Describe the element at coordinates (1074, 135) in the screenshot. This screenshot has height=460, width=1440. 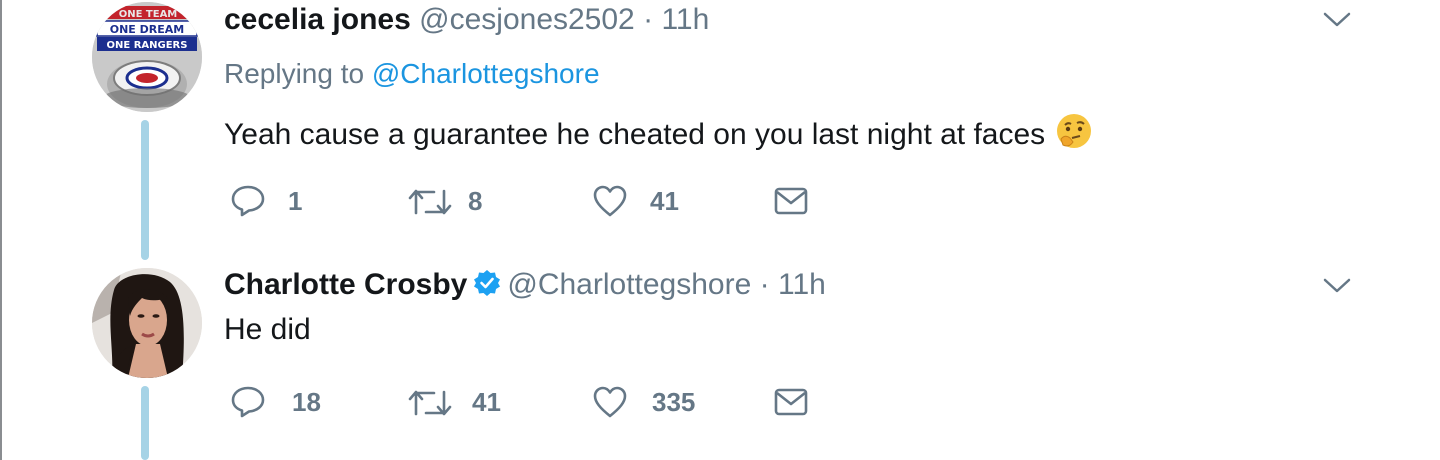
I see `thinking-face-emoji` at that location.